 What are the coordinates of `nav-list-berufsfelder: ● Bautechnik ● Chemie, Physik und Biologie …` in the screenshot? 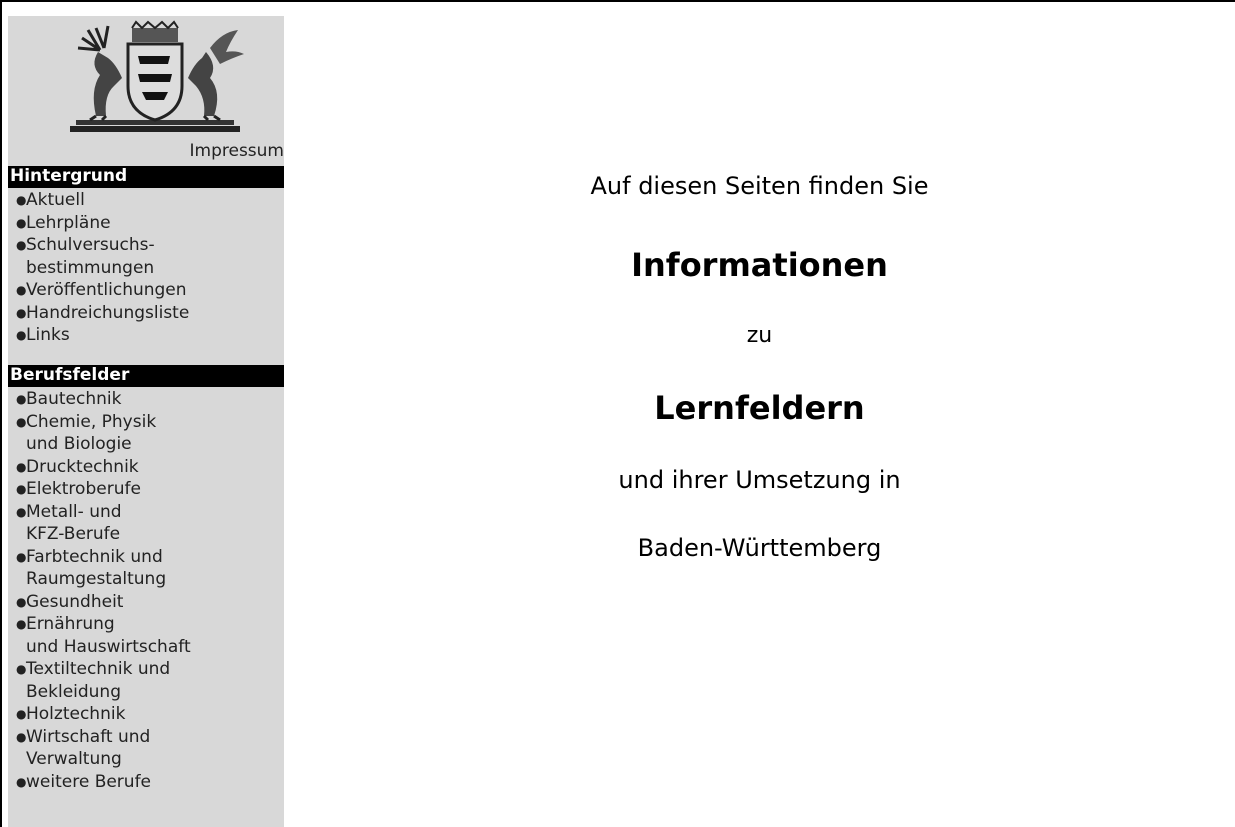 It's located at (146, 590).